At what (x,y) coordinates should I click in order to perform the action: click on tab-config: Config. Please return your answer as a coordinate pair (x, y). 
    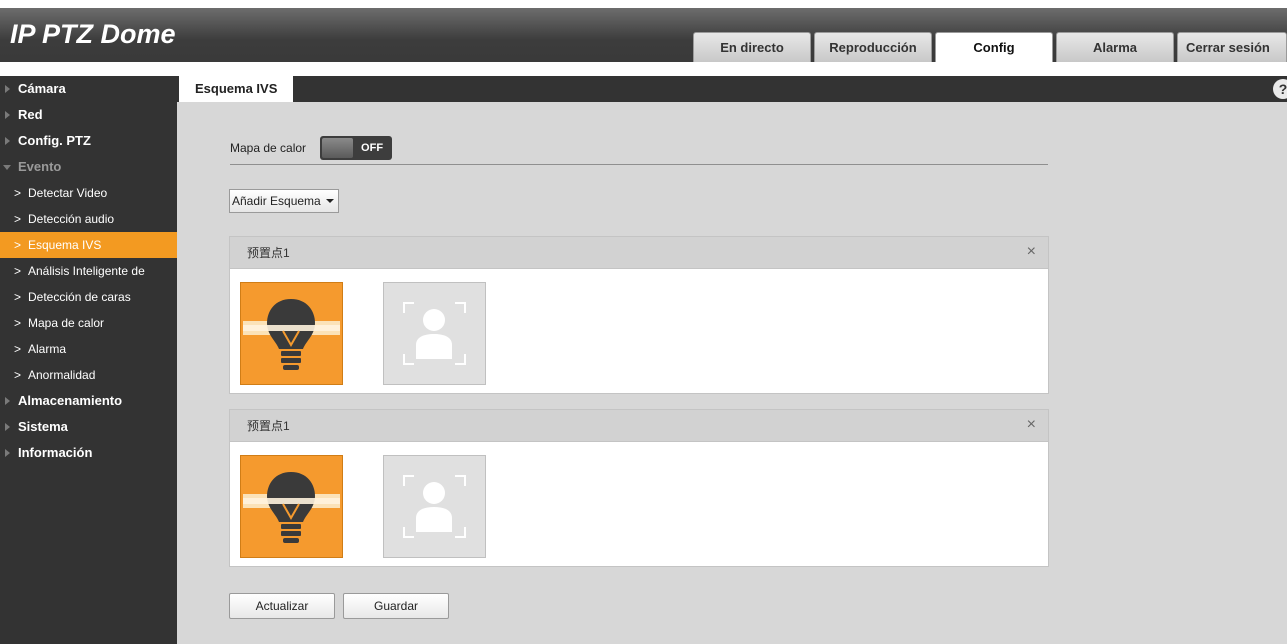
    Looking at the image, I should click on (994, 47).